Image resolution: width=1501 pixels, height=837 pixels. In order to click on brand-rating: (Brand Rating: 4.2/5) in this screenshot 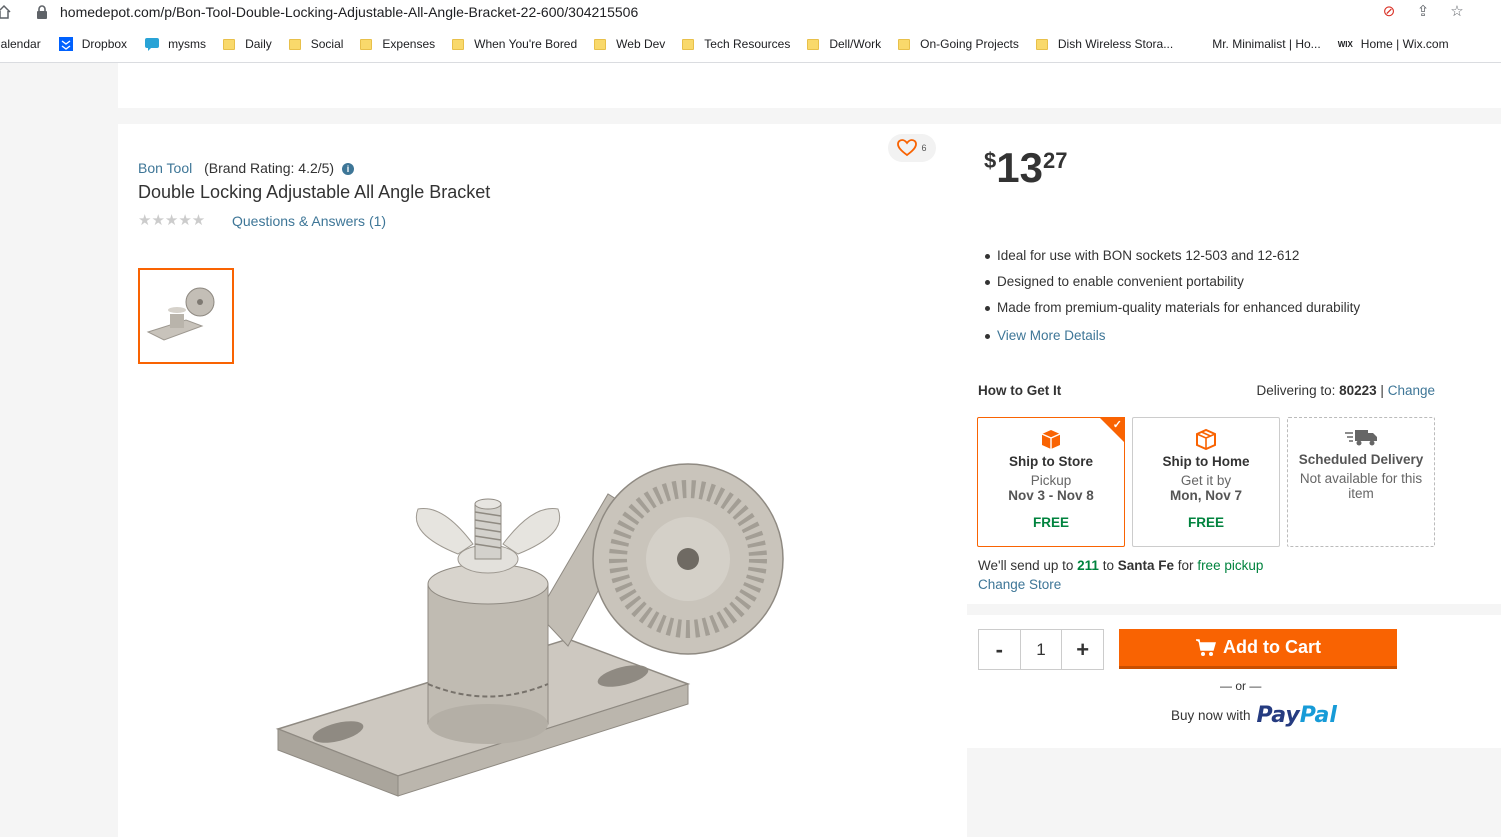, I will do `click(269, 168)`.